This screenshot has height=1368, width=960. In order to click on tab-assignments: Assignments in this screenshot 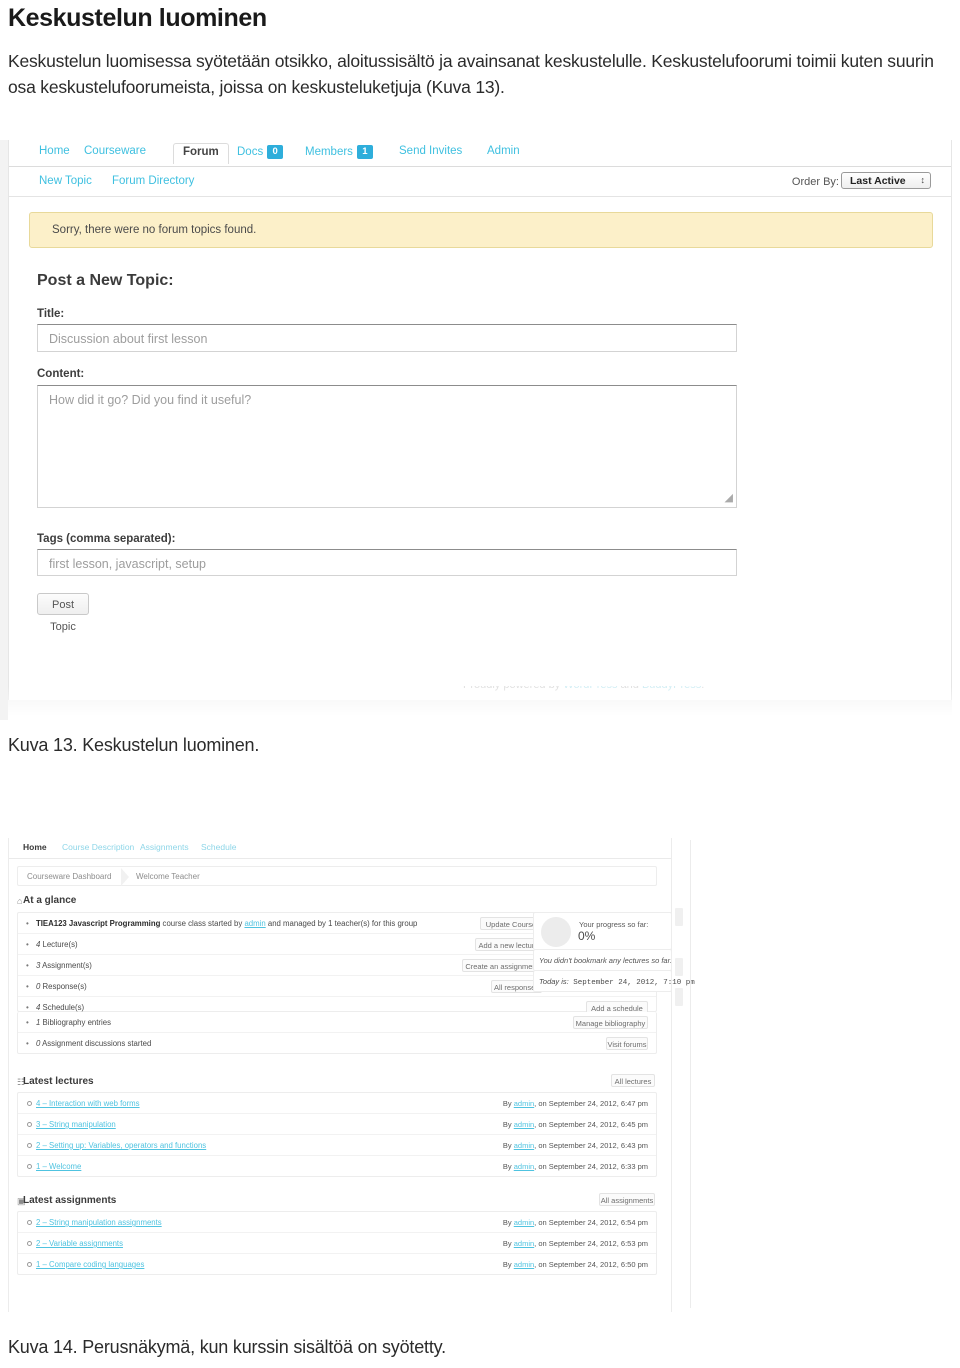, I will do `click(164, 847)`.